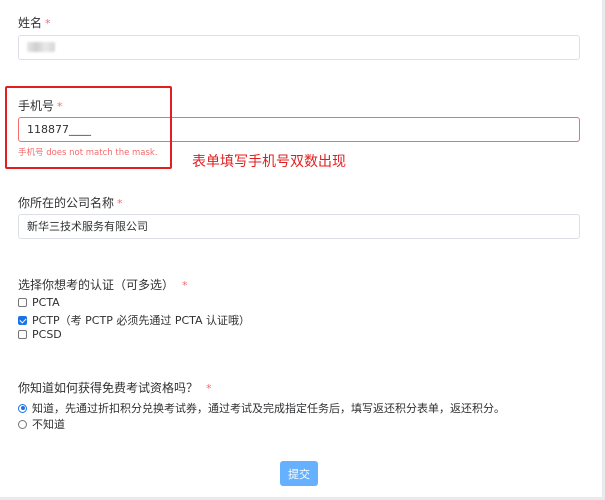  Describe the element at coordinates (40, 334) in the screenshot. I see `cert-option-pcsd: PCSD` at that location.